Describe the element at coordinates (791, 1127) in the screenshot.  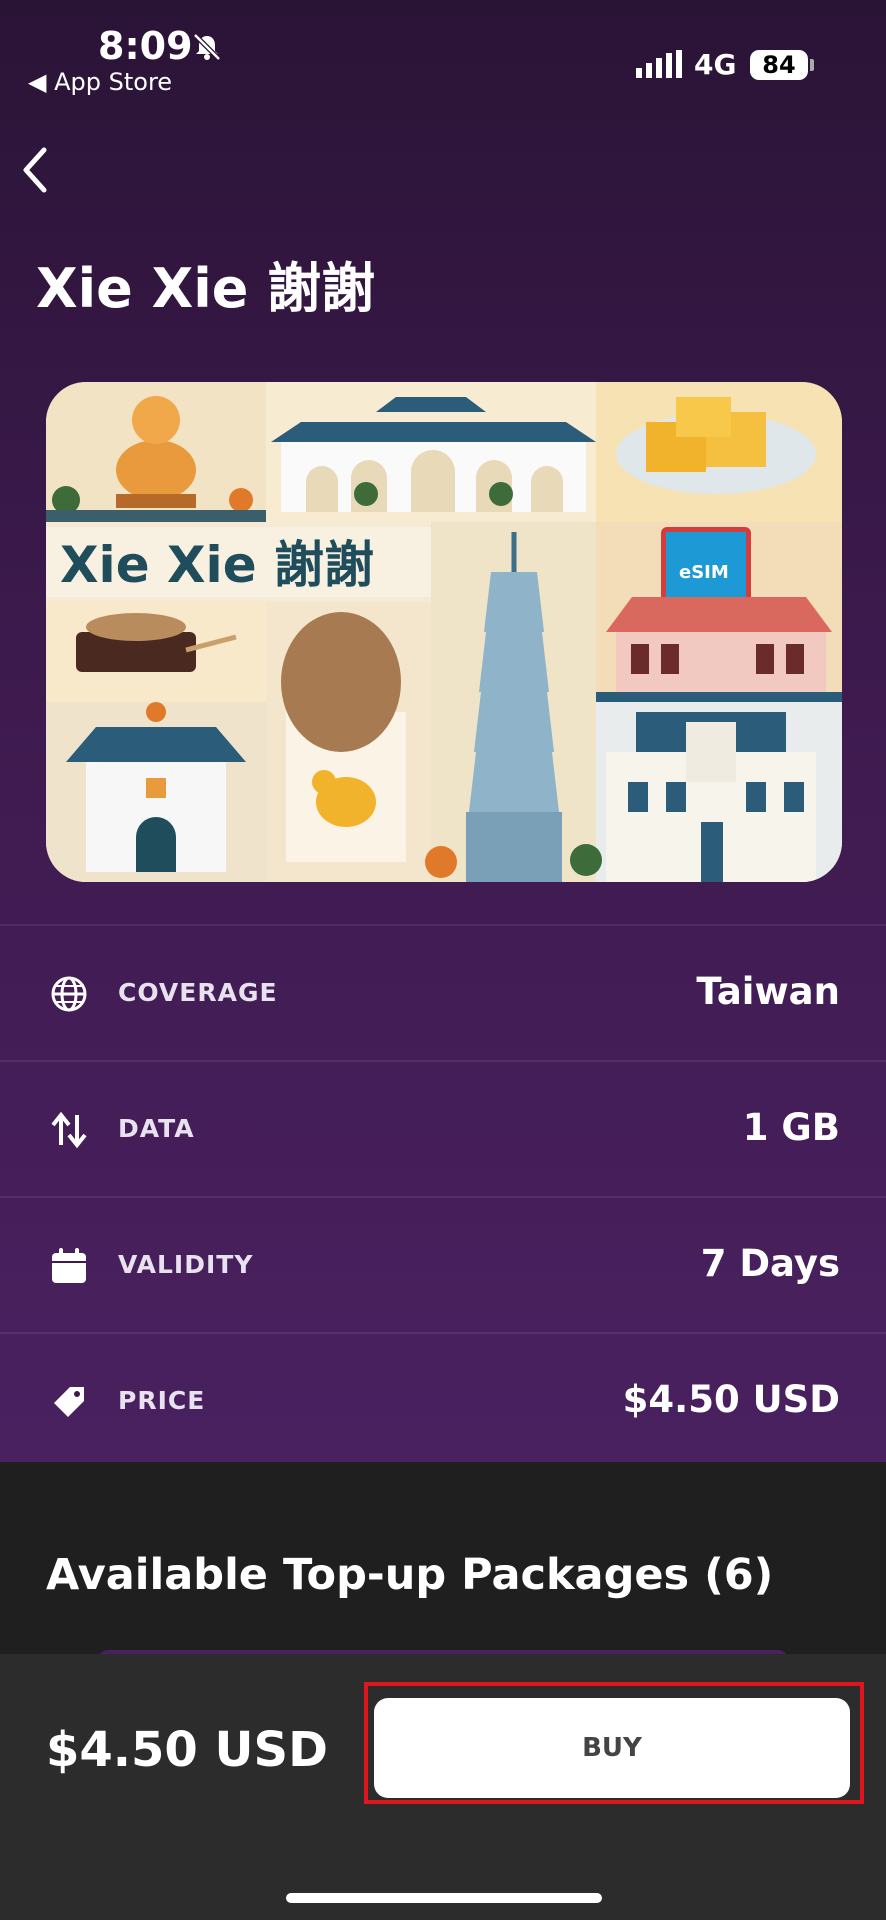
I see `data-value: 1 GB` at that location.